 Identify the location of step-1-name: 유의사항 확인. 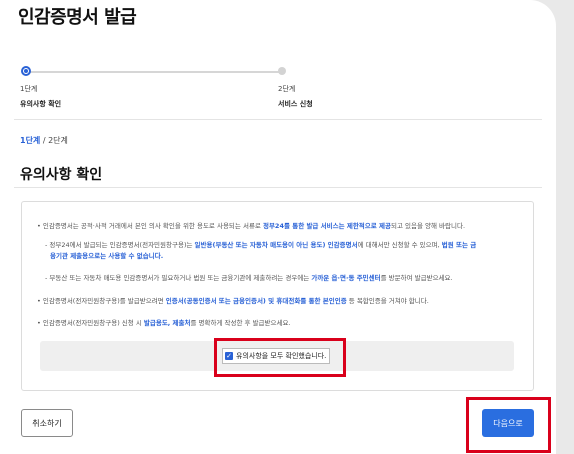
(41, 104).